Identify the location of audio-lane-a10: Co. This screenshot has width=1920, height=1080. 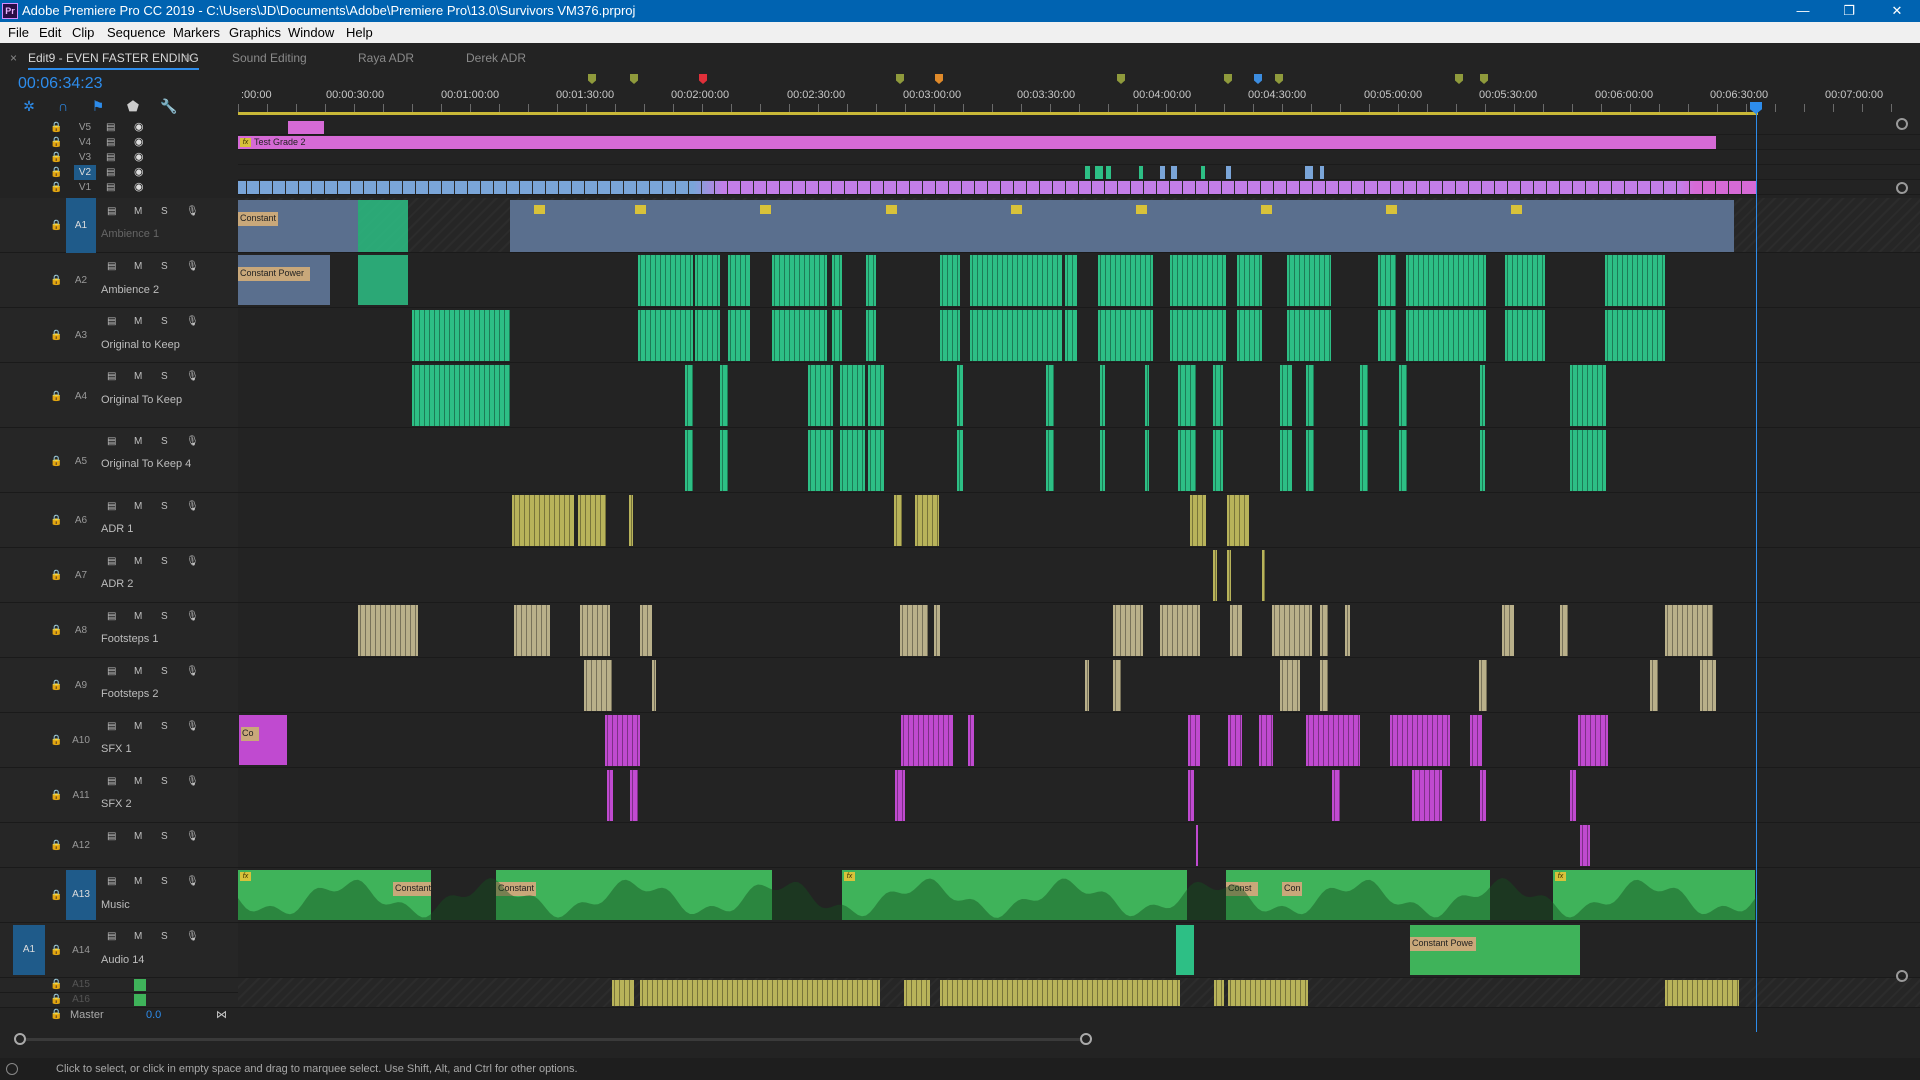
(1079, 740).